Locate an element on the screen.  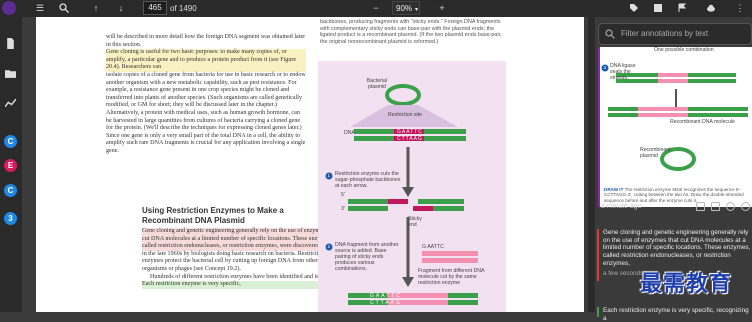
bottom-sequence-bottom: CTTAAG is located at coordinates (386, 303).